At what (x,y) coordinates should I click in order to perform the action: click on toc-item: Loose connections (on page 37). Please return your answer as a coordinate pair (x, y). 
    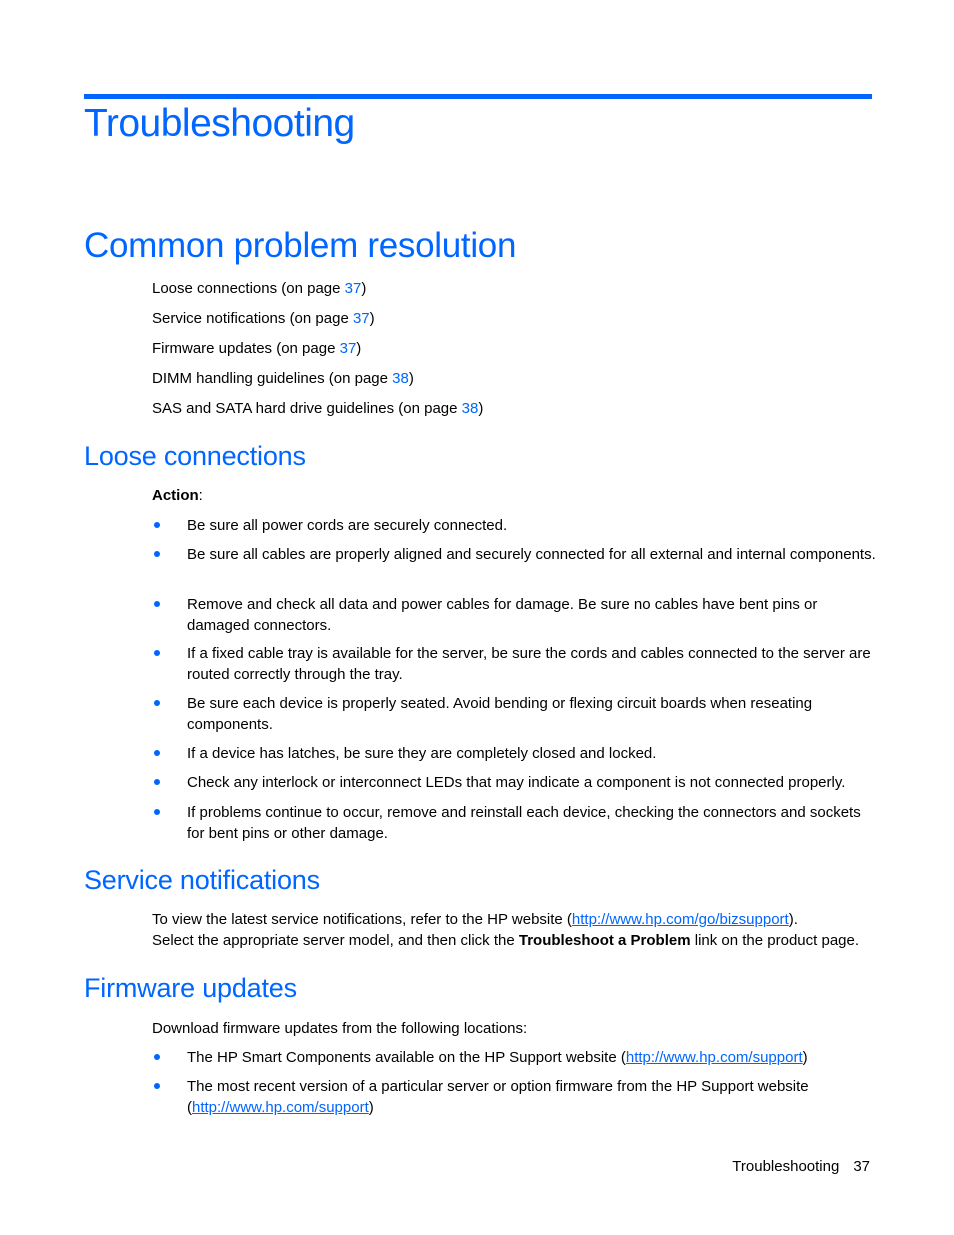
    Looking at the image, I should click on (259, 288).